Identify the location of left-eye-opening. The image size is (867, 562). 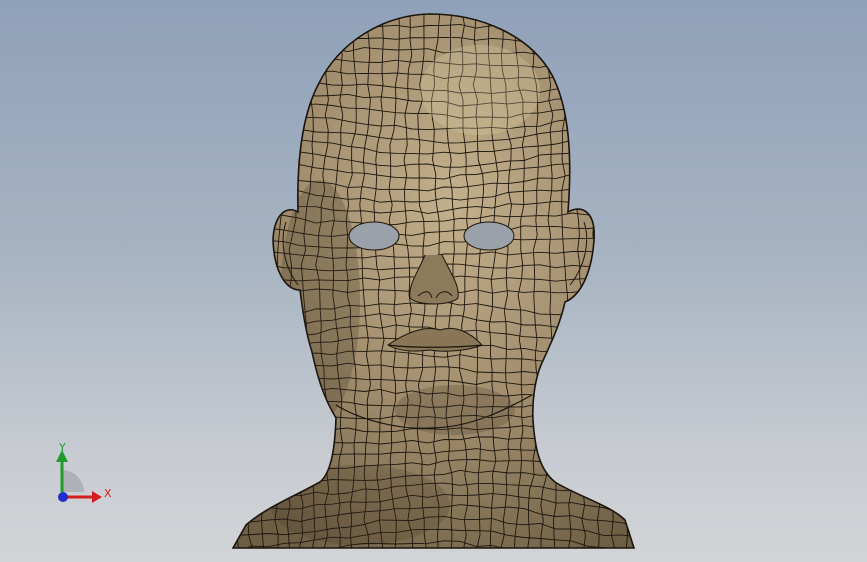
(374, 236).